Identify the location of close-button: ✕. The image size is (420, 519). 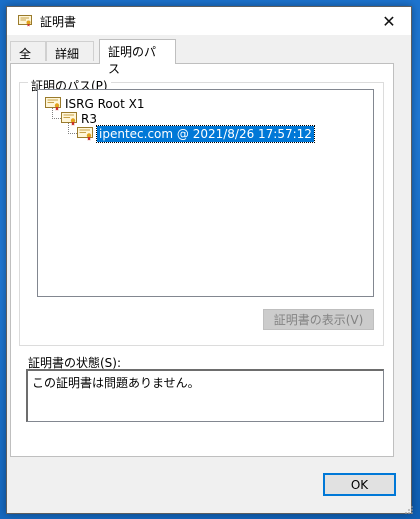
(389, 21).